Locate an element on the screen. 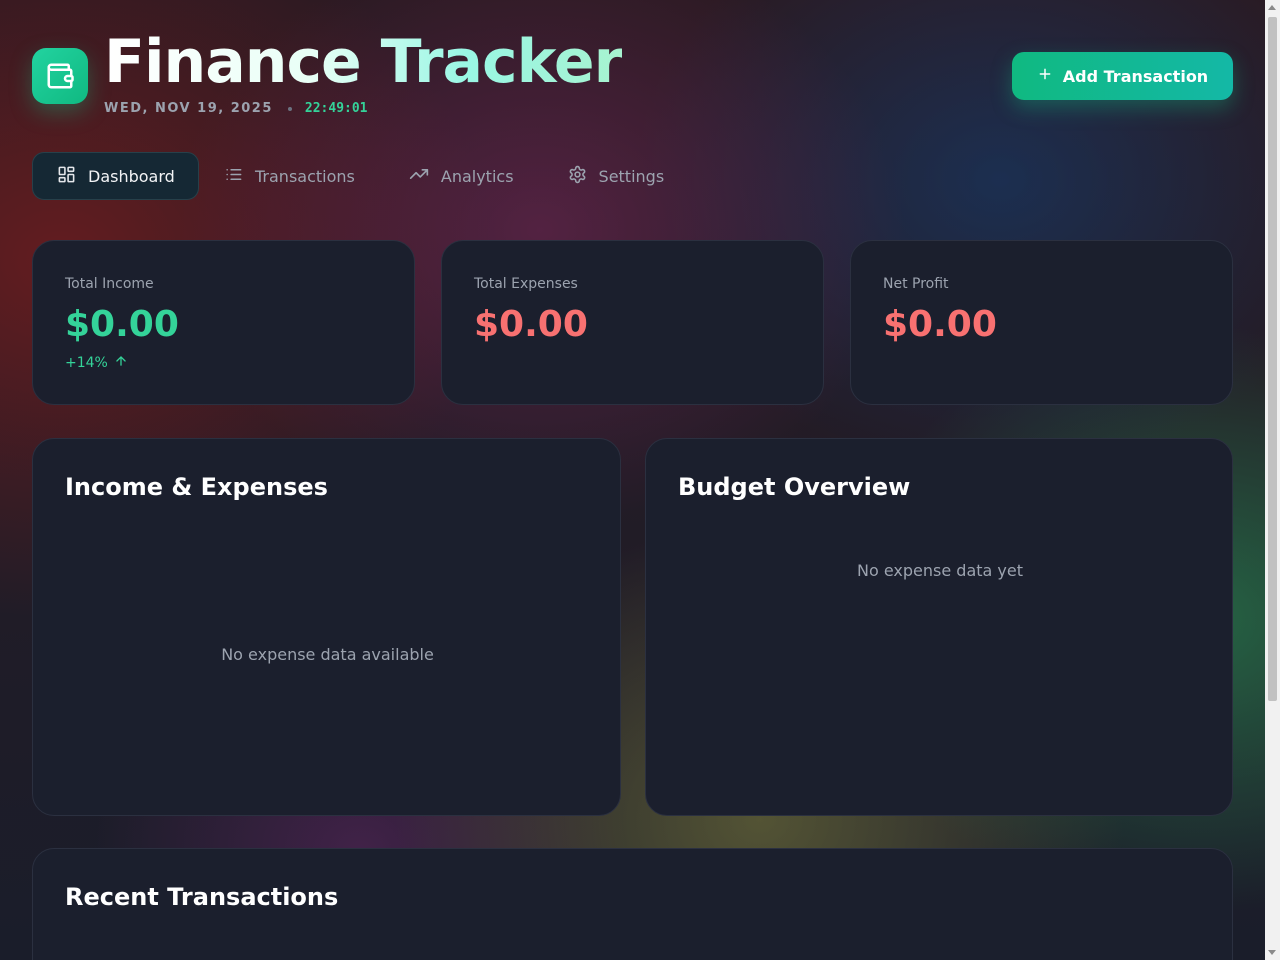 The width and height of the screenshot is (1280, 960). scroll-up-arrow-icon is located at coordinates (1272, 7).